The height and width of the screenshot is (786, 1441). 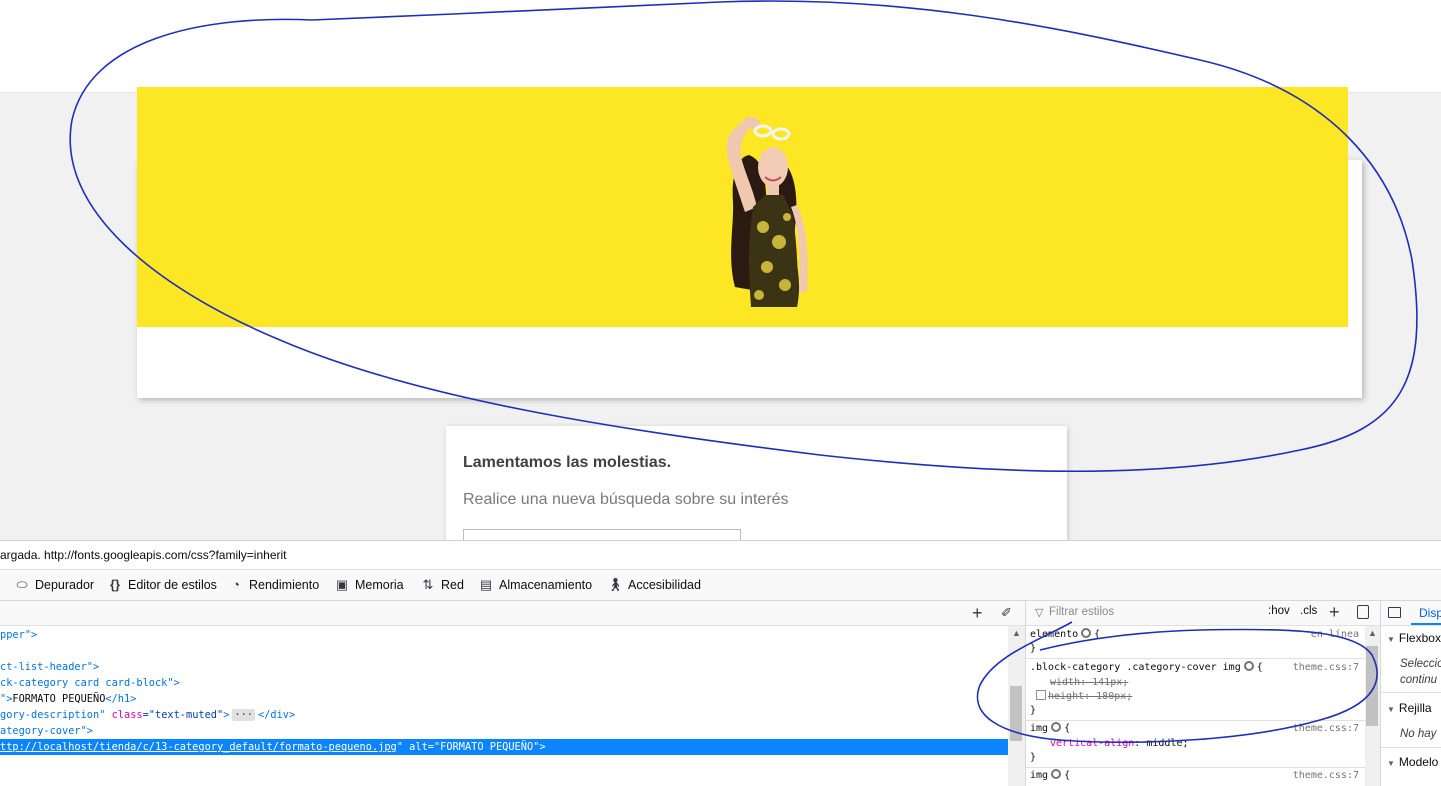 I want to click on add-node-icon: +, so click(x=977, y=613).